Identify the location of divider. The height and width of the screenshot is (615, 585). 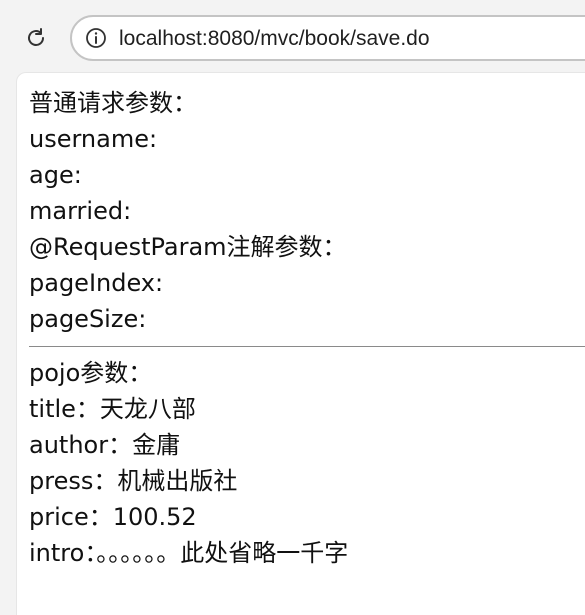
(307, 346).